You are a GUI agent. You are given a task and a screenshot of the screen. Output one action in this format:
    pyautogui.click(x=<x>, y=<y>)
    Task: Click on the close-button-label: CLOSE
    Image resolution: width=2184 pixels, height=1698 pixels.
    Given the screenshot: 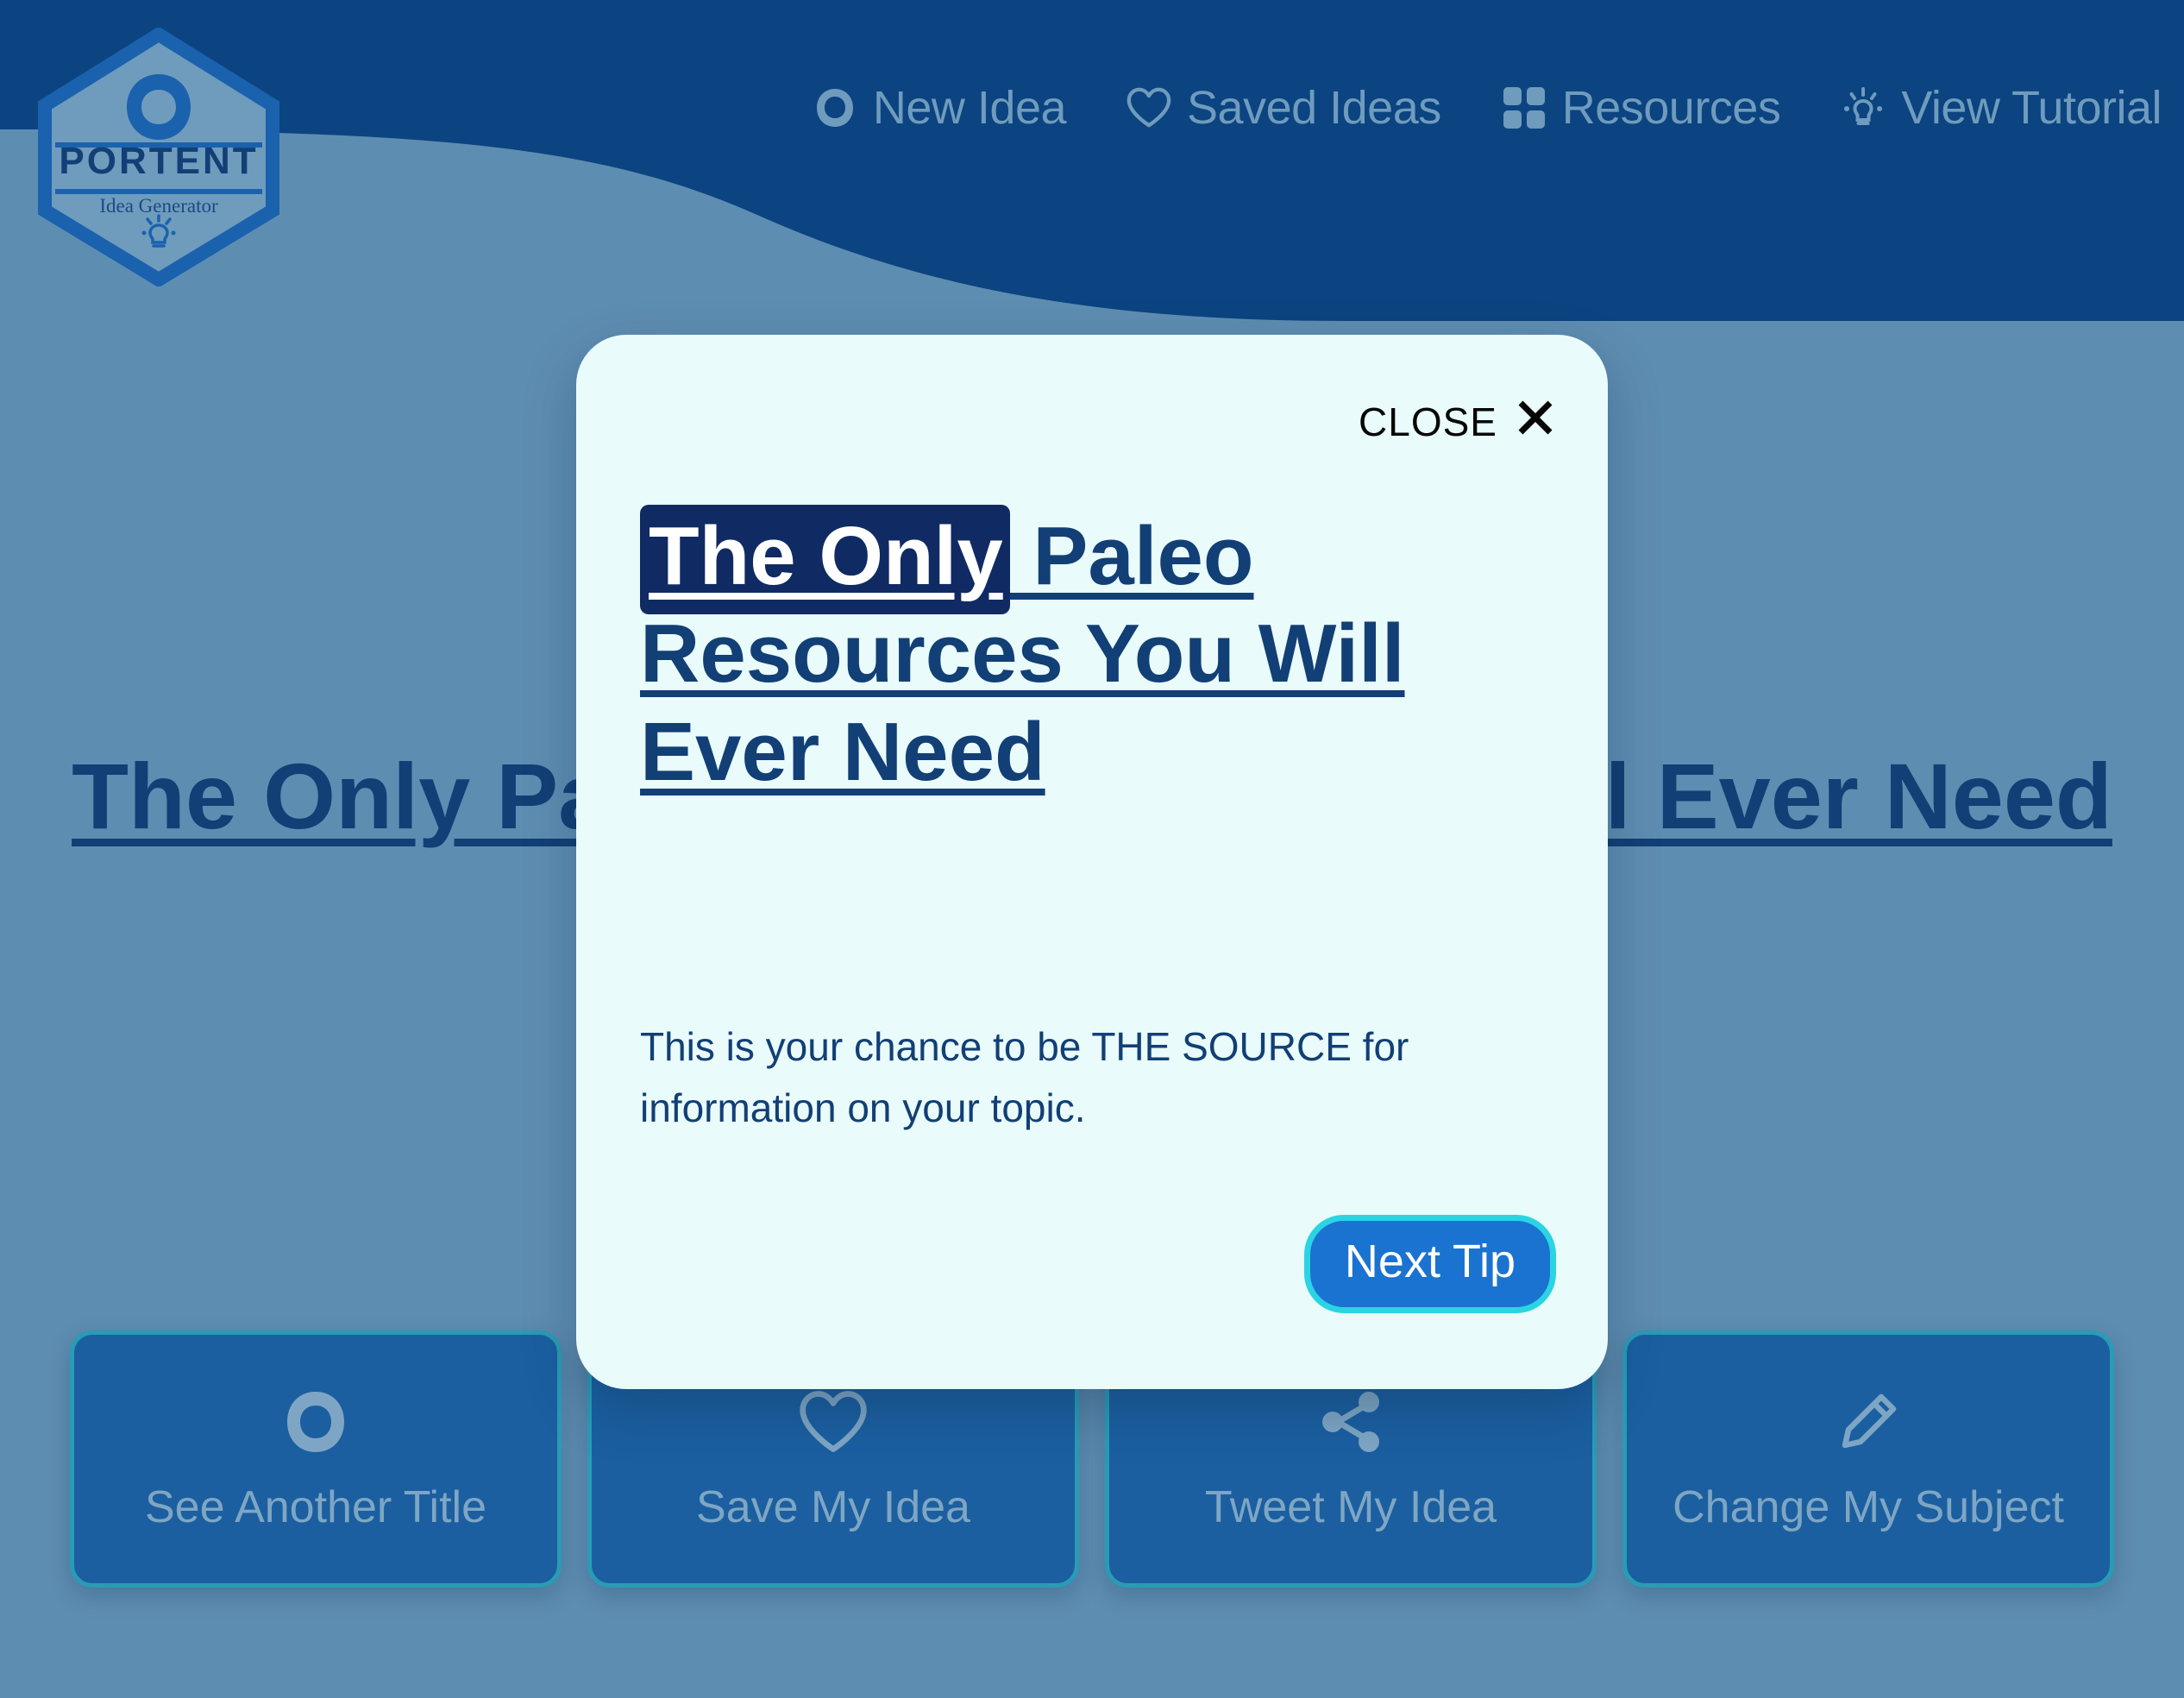 What is the action you would take?
    pyautogui.click(x=1428, y=421)
    